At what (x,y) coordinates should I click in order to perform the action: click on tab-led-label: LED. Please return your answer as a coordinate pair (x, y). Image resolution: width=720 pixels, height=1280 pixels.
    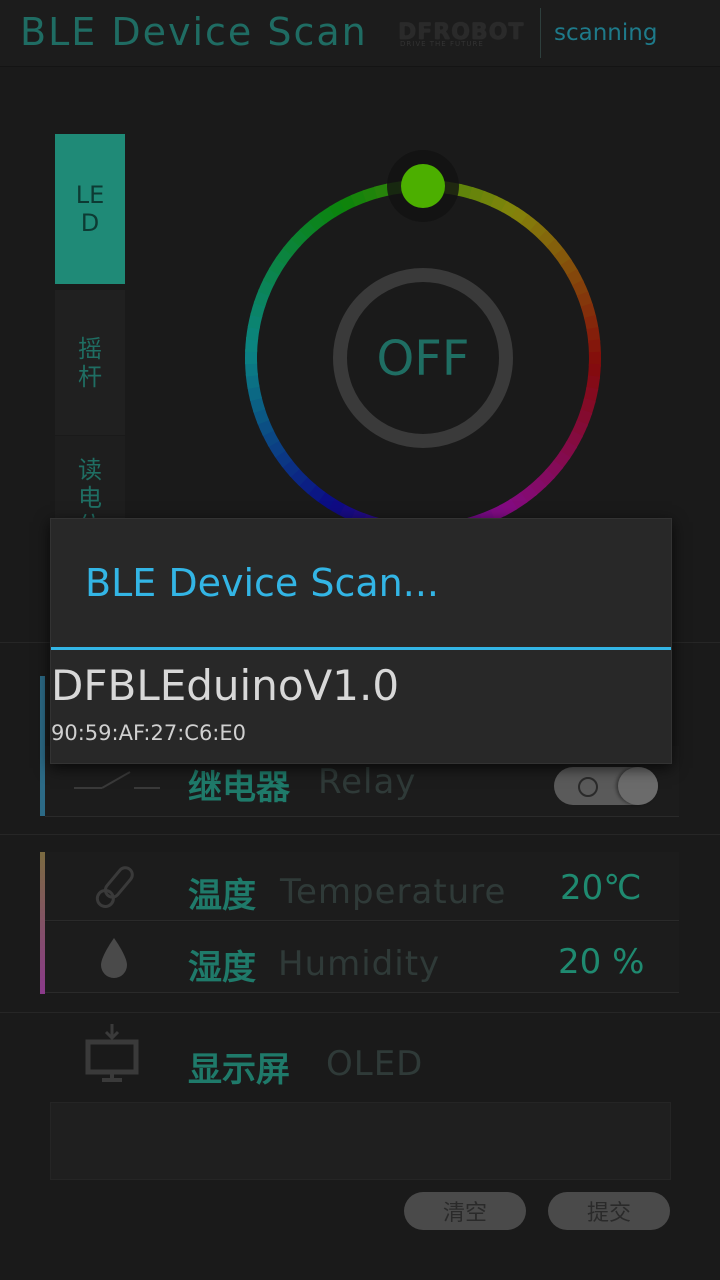
    Looking at the image, I should click on (90, 209).